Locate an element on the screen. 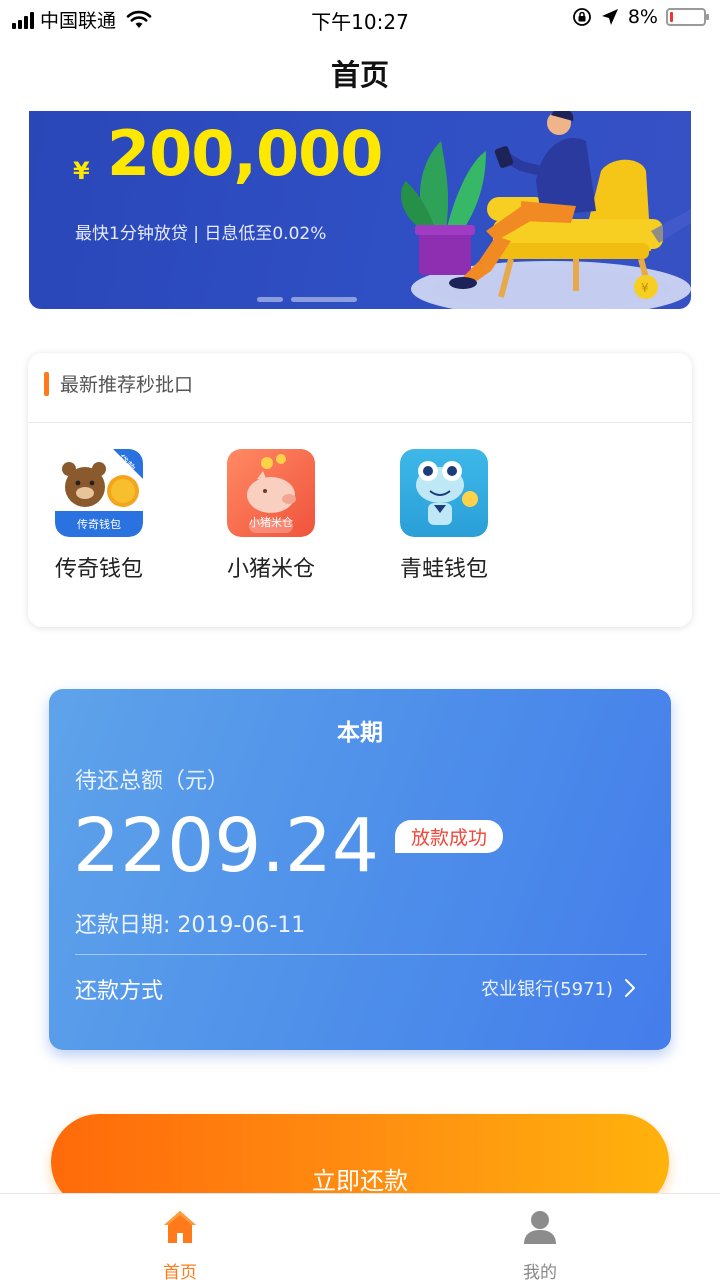 The height and width of the screenshot is (1280, 720). status-right: 8% is located at coordinates (640, 17).